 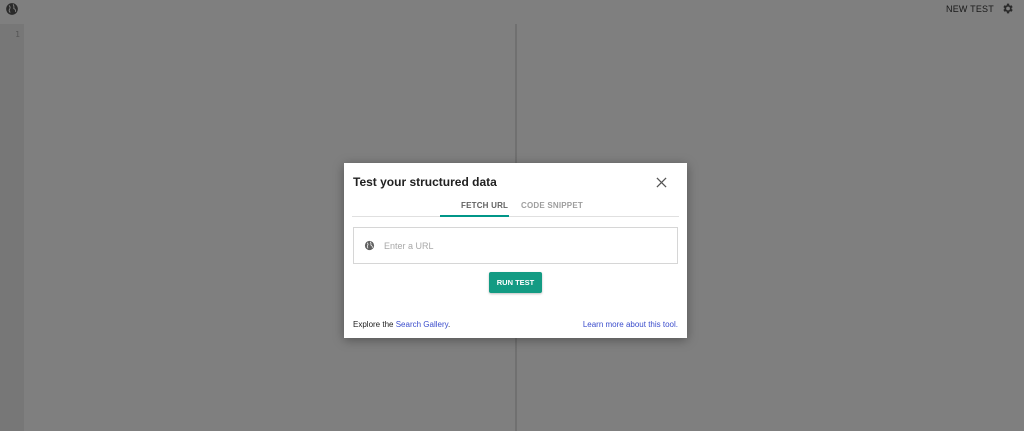 I want to click on explore-text: Explore the Search Gallery., so click(x=401, y=324).